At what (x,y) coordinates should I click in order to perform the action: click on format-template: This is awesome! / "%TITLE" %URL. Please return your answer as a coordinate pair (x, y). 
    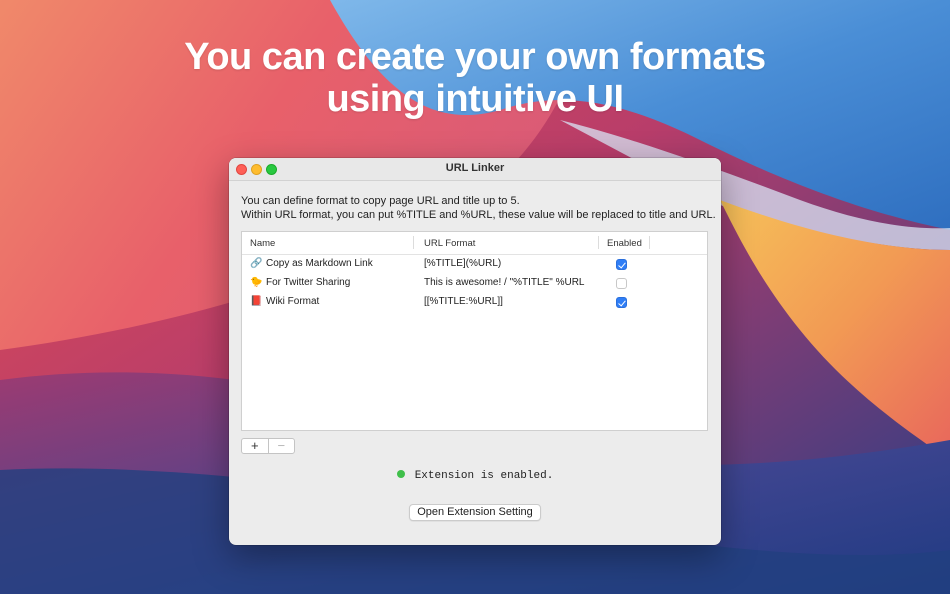
    Looking at the image, I should click on (504, 282).